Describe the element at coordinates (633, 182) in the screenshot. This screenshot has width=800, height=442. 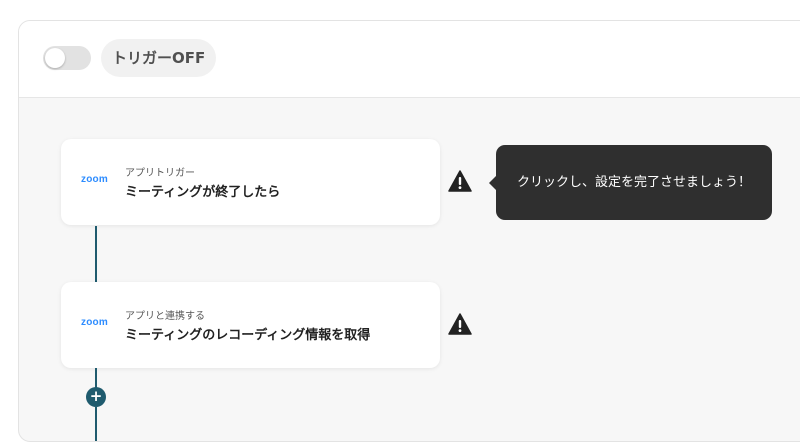
I see `tooltip-text: クリックし、設定を完了させましょう！` at that location.